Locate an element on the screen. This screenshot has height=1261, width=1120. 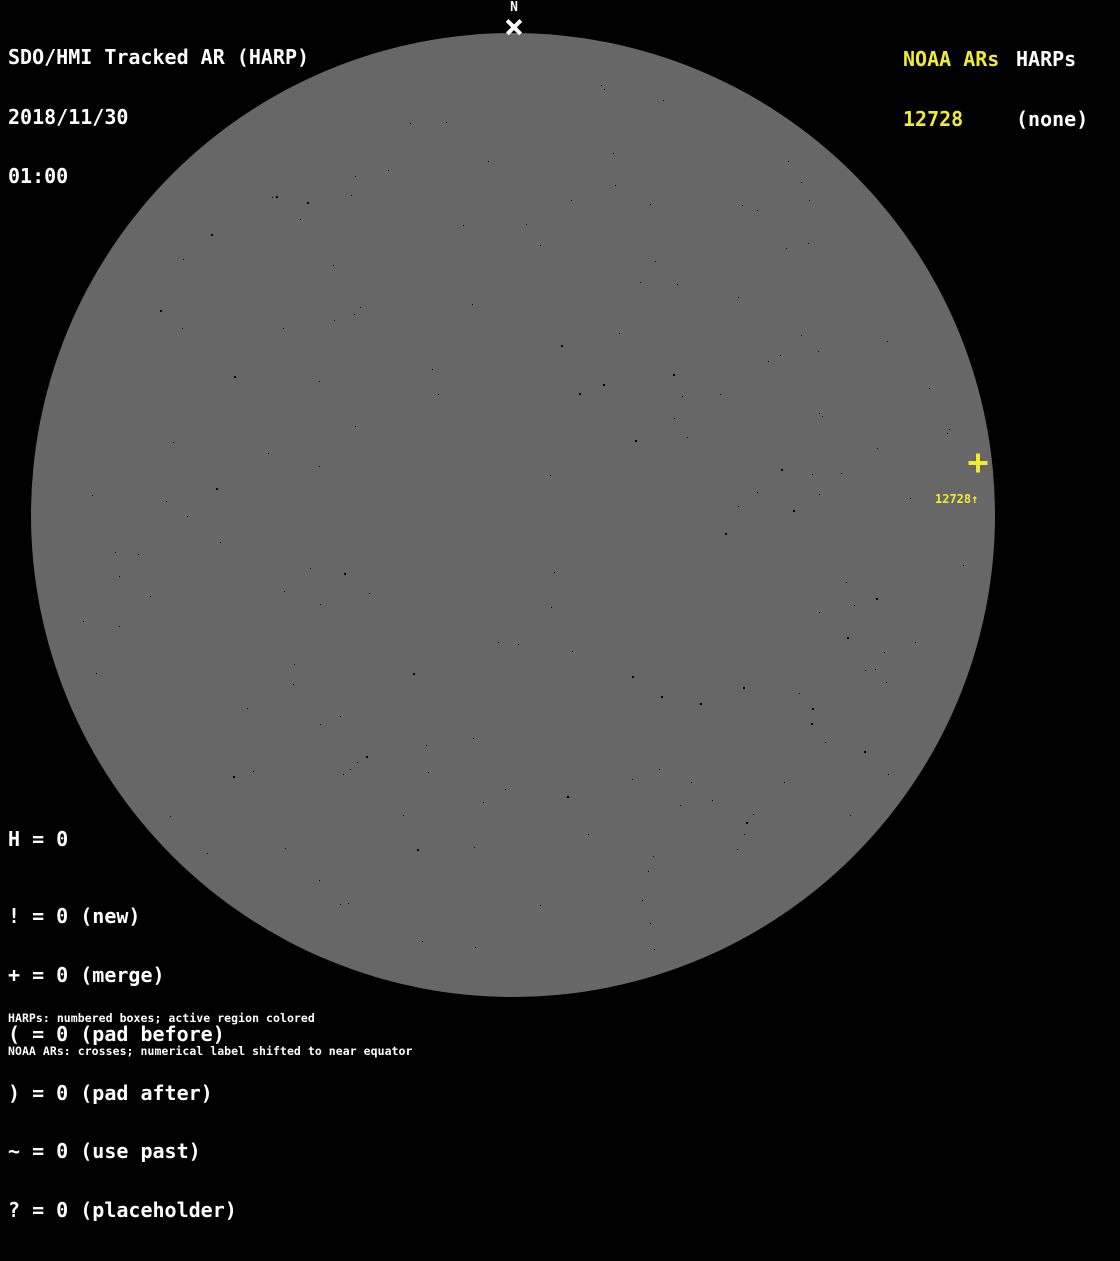
north-pole-x-marker-icon is located at coordinates (514, 27).